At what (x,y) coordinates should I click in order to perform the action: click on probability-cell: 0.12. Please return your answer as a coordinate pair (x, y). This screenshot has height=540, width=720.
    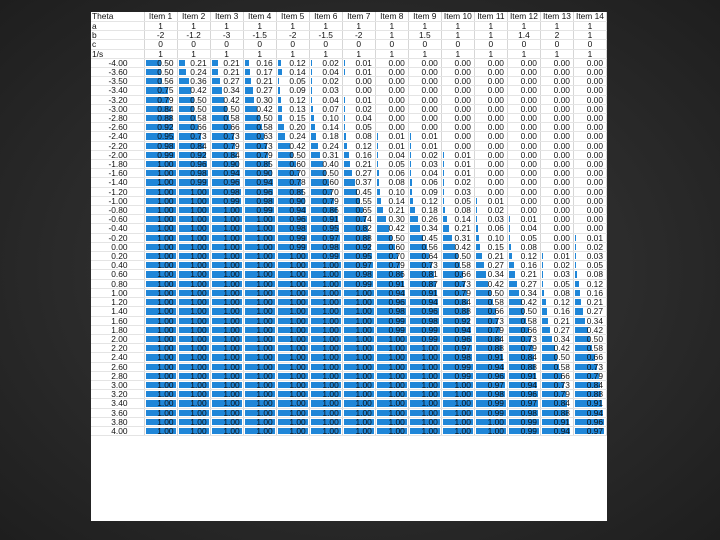
    Looking at the image, I should click on (425, 201).